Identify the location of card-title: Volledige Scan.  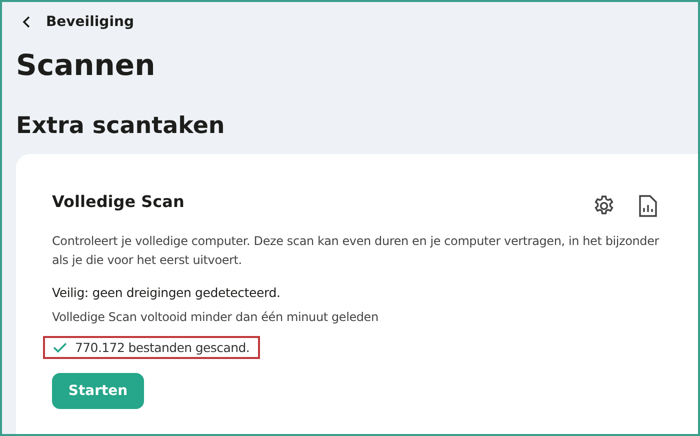
(118, 202).